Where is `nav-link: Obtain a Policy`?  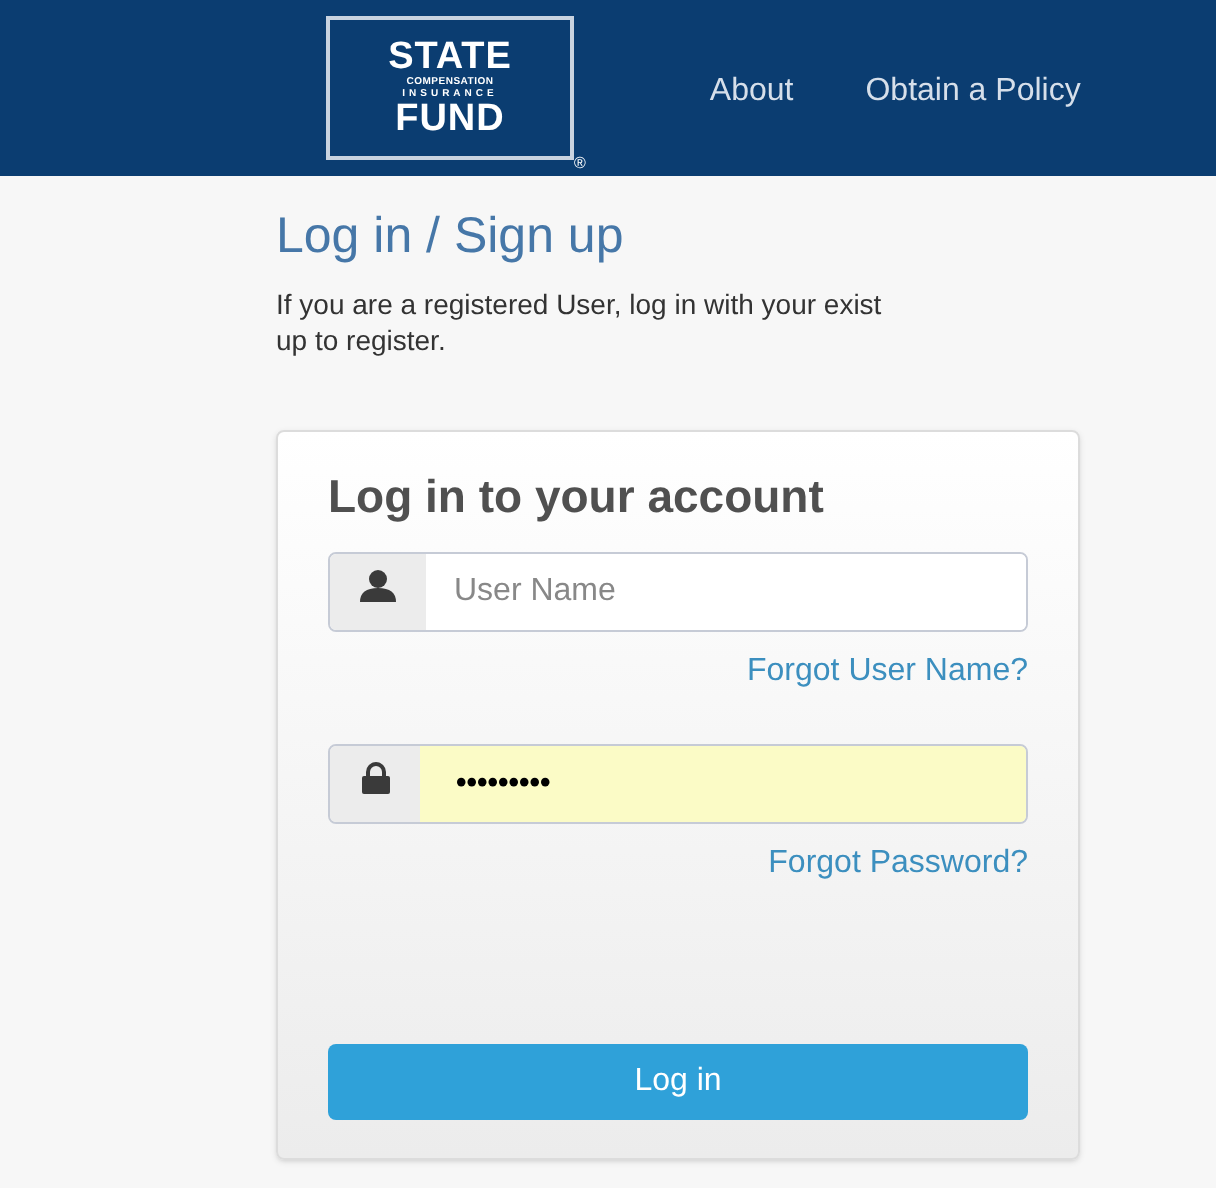
nav-link: Obtain a Policy is located at coordinates (973, 92).